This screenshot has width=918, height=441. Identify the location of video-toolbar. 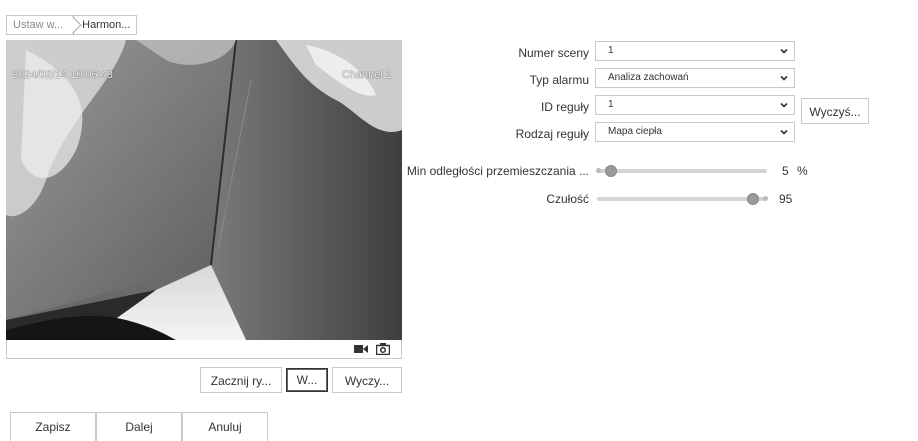
(204, 349).